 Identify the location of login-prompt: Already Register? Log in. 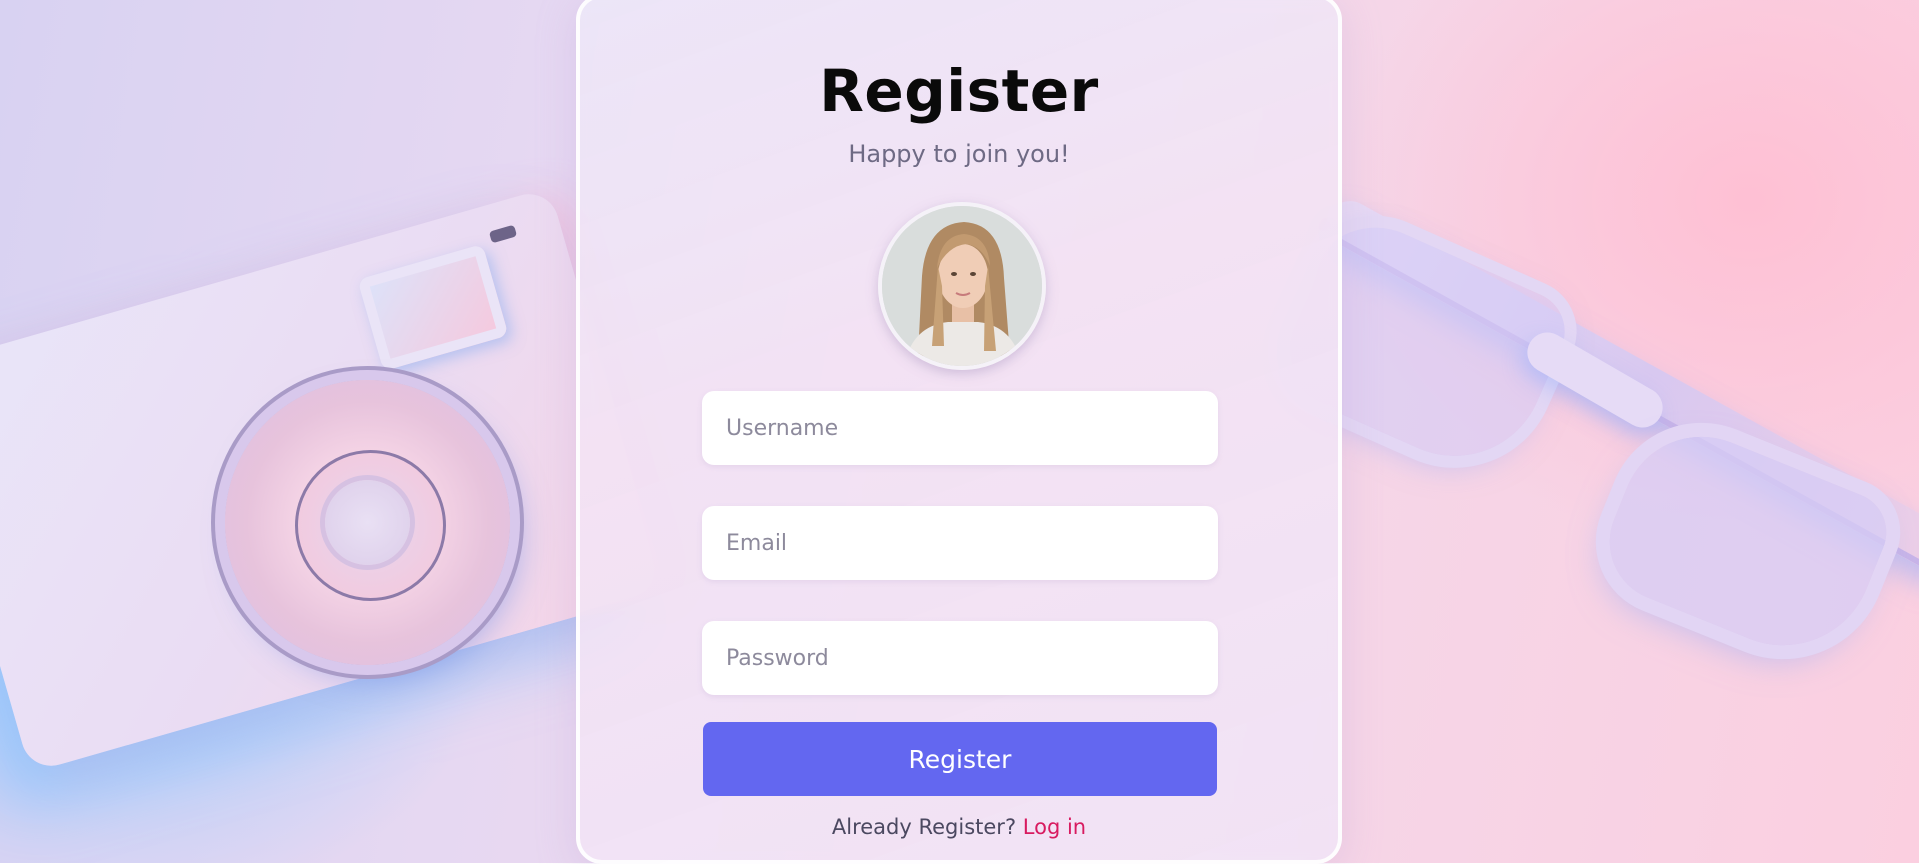
(959, 827).